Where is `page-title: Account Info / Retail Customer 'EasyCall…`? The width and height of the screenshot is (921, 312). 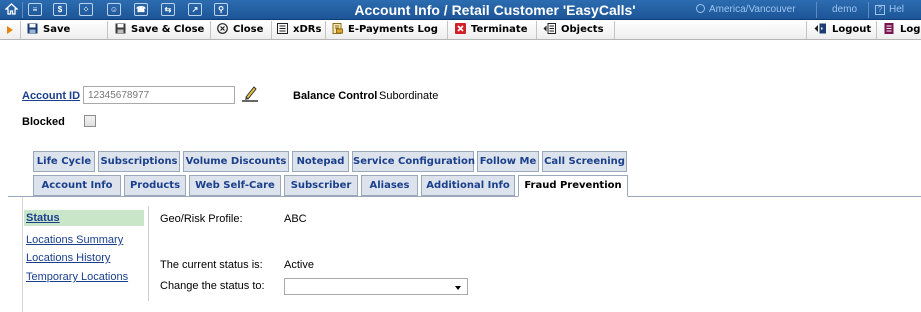
page-title: Account Info / Retail Customer 'EasyCall… is located at coordinates (495, 10).